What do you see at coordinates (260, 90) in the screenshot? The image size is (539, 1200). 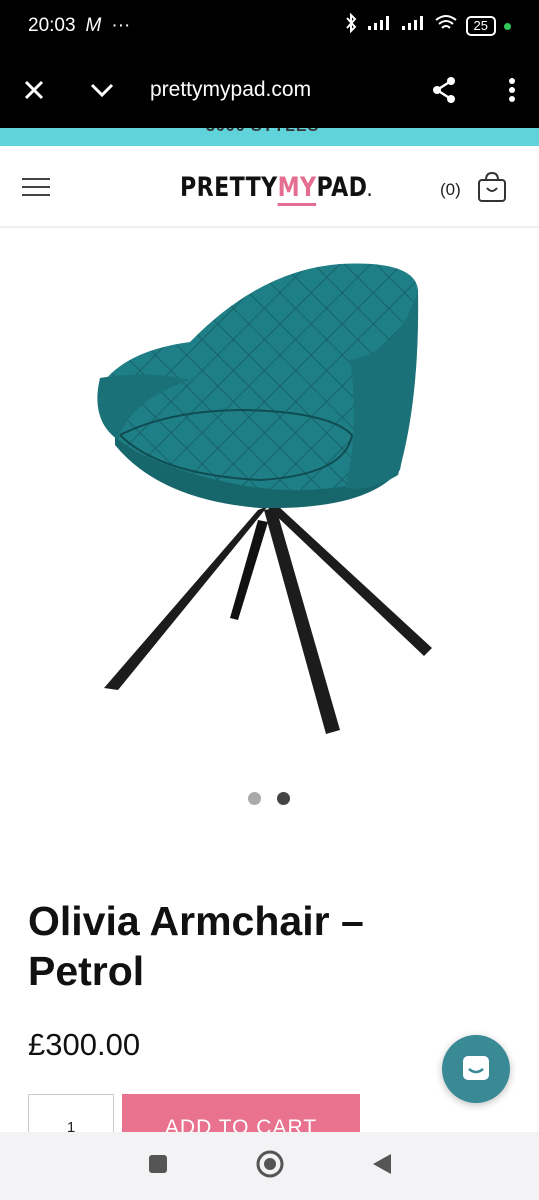 I see `url-display: prettymypad.com` at bounding box center [260, 90].